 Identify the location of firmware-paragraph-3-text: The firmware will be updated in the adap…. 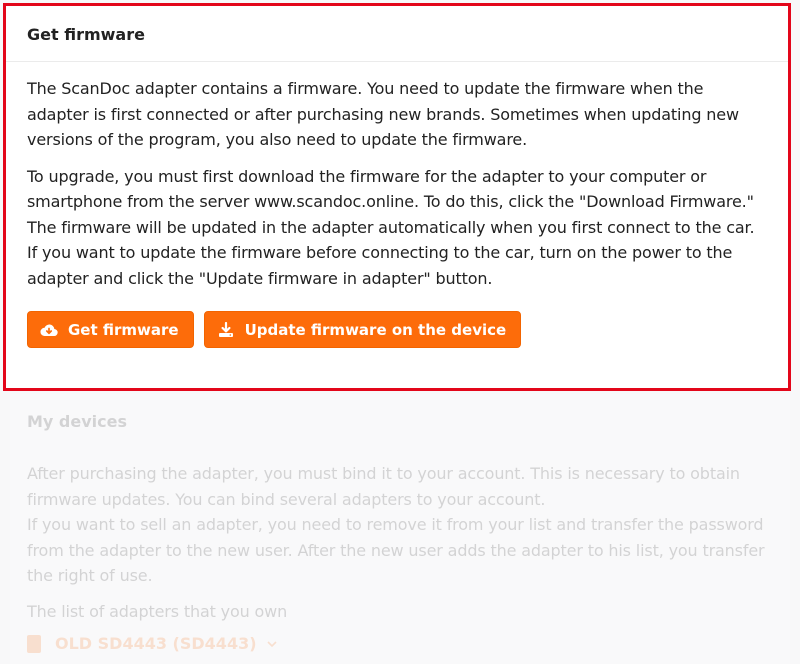
(391, 252).